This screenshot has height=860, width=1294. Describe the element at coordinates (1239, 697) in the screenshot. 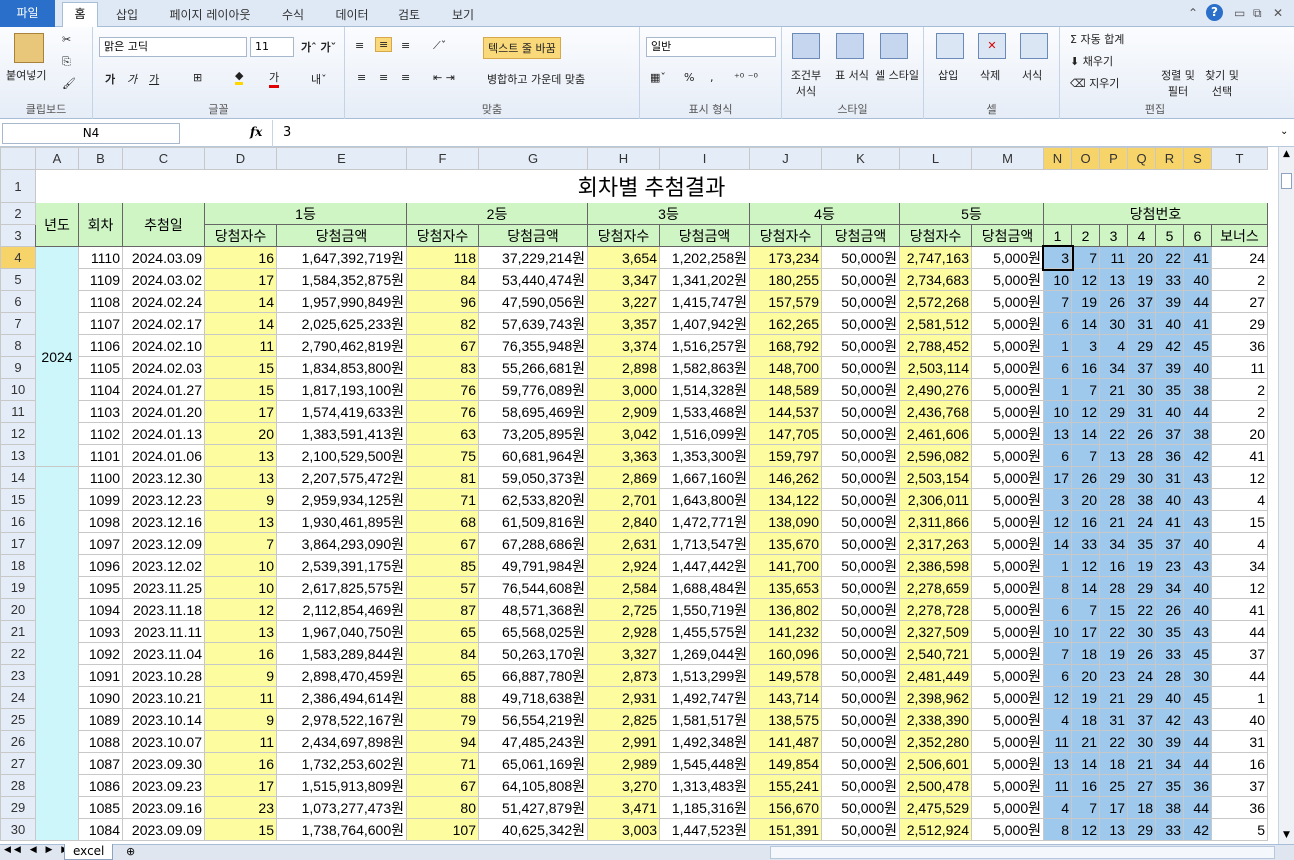

I see `cell: 1` at that location.